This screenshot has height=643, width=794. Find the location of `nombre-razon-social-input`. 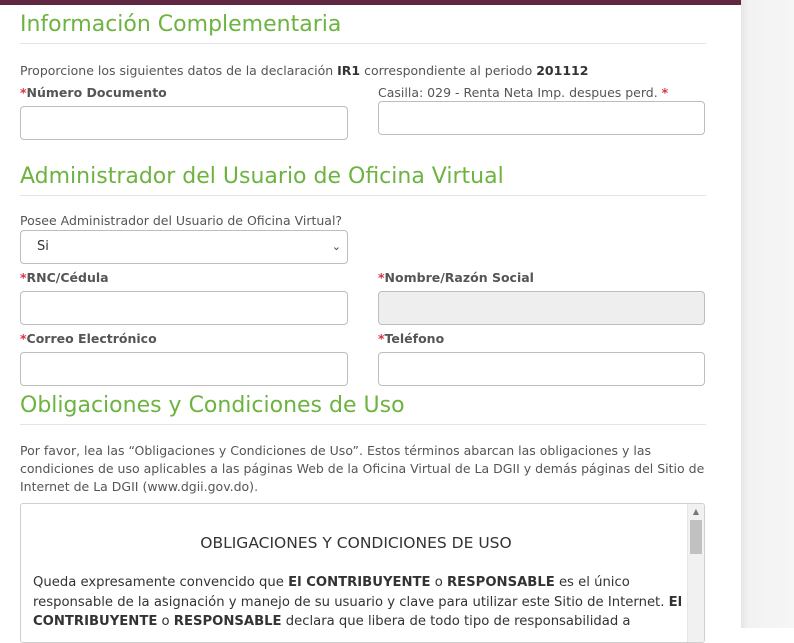

nombre-razon-social-input is located at coordinates (541, 308).